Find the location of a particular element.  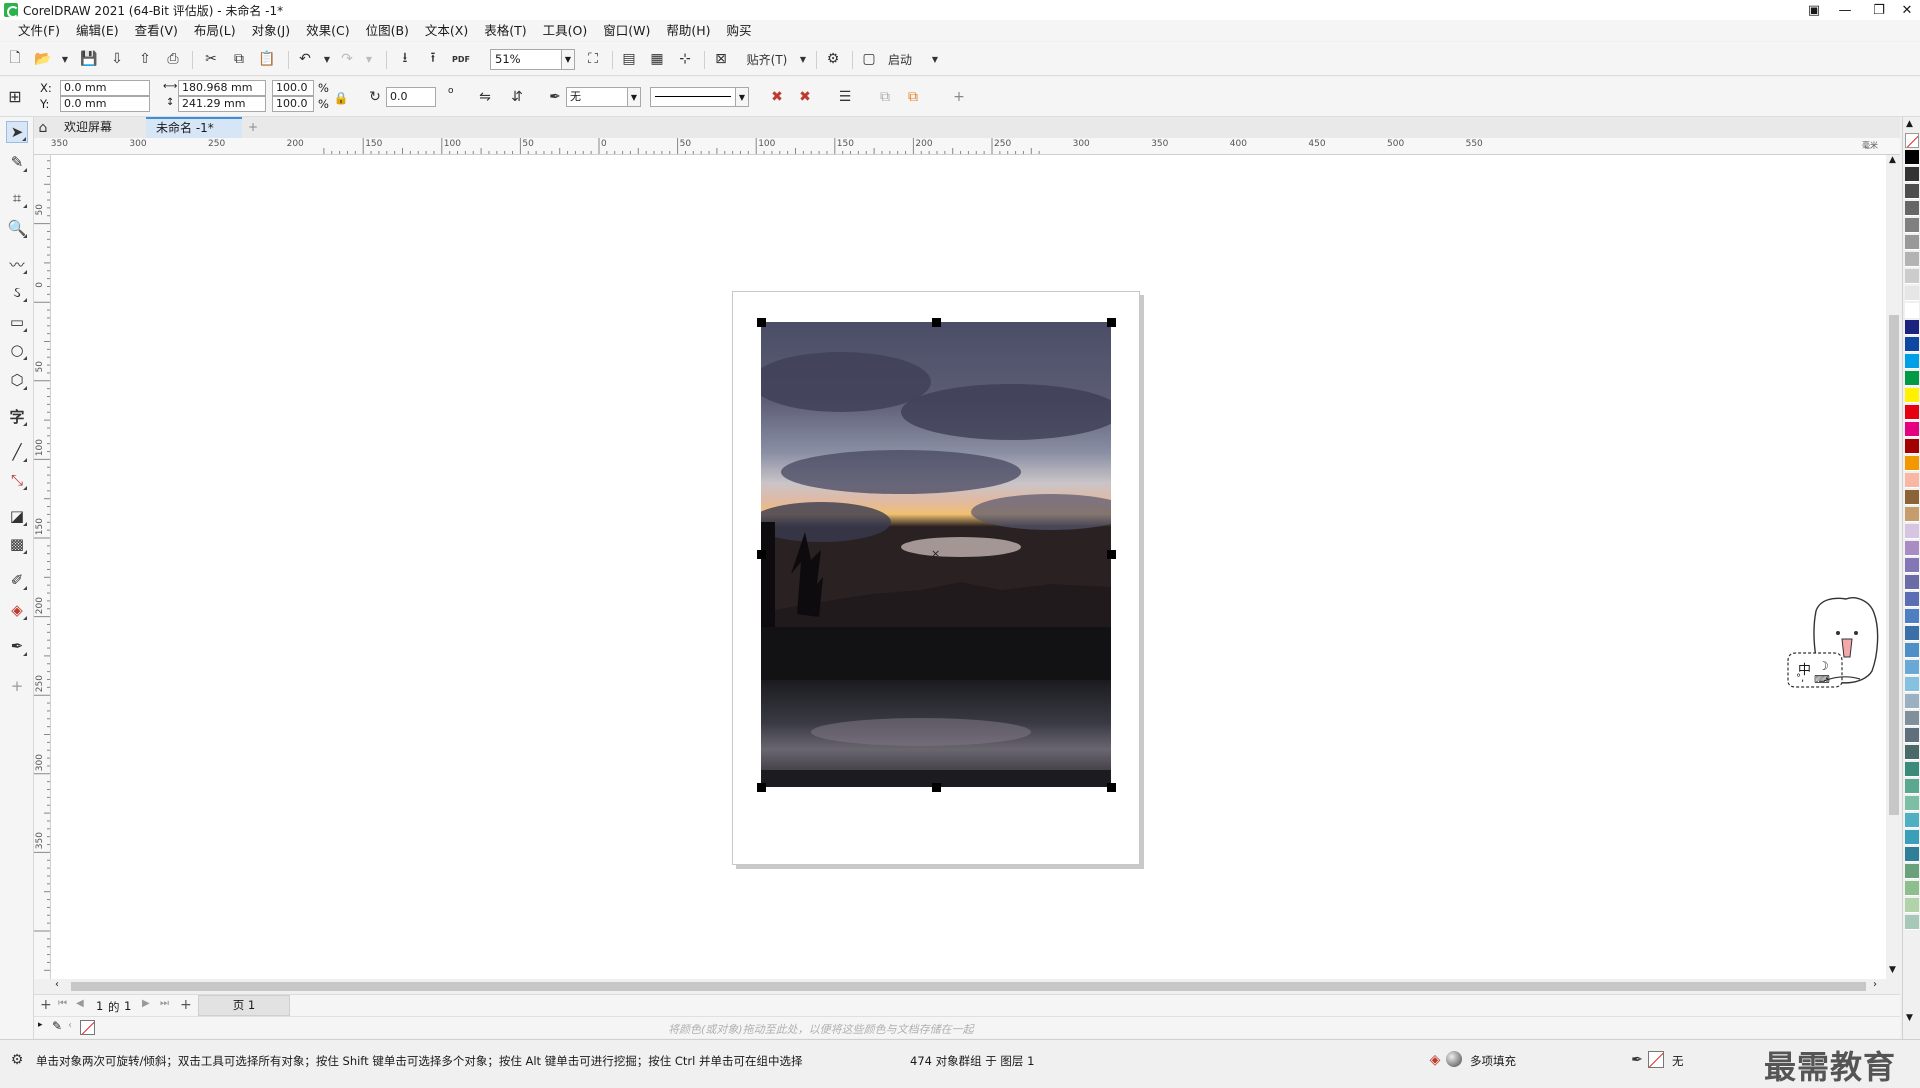

zoom-to-page-icon: ⛶ is located at coordinates (593, 59).